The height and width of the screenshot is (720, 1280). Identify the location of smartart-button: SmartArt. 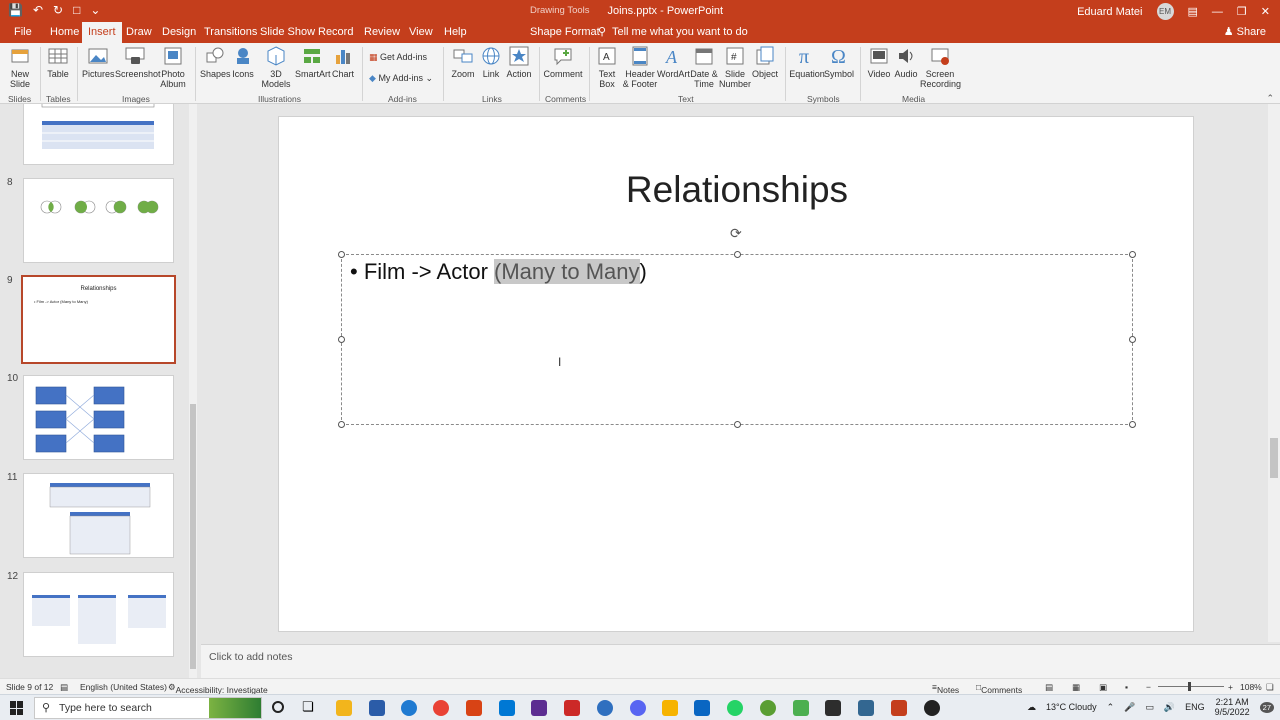
(313, 62).